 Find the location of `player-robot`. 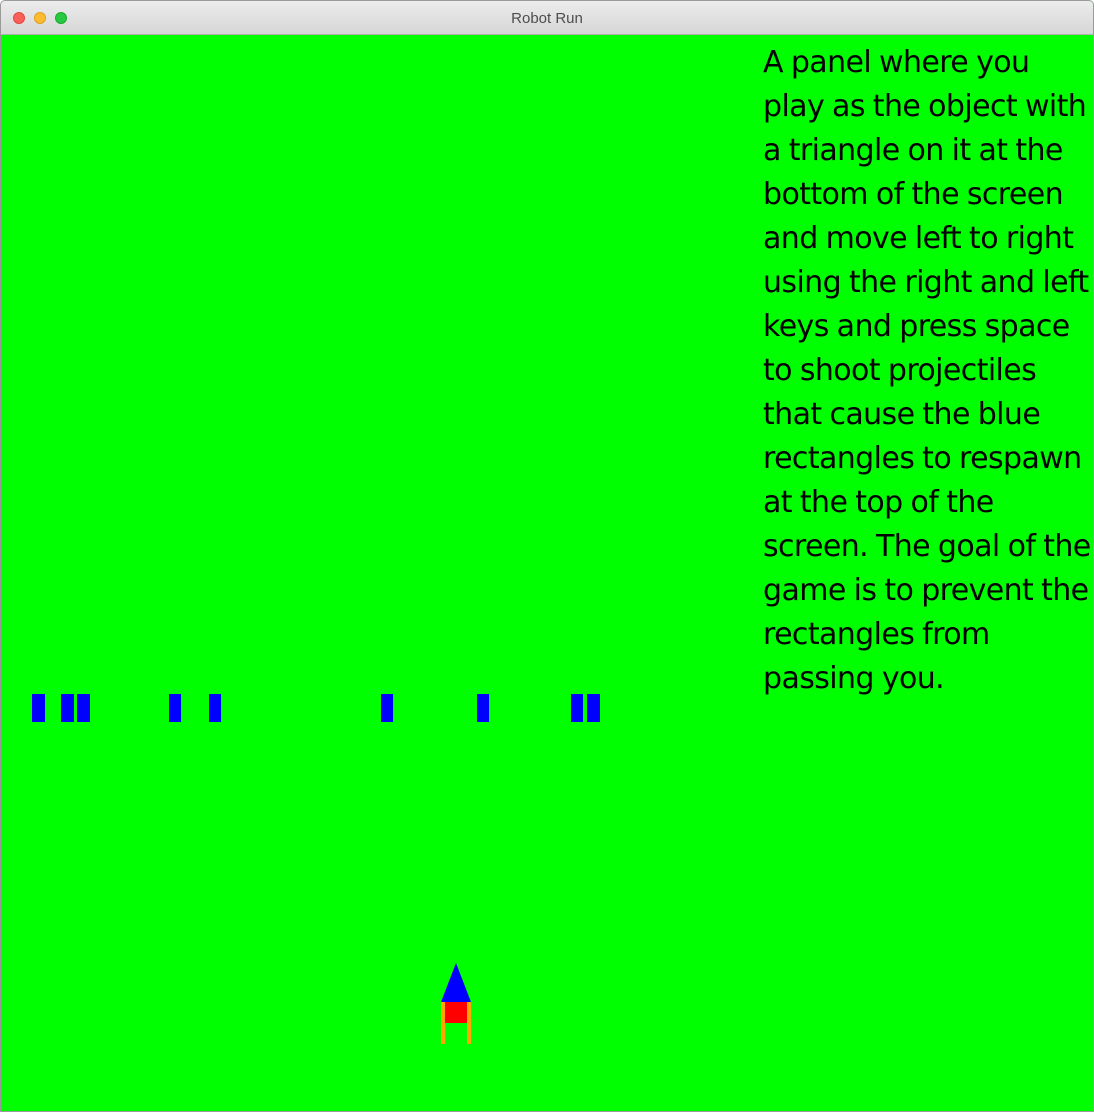

player-robot is located at coordinates (456, 1003).